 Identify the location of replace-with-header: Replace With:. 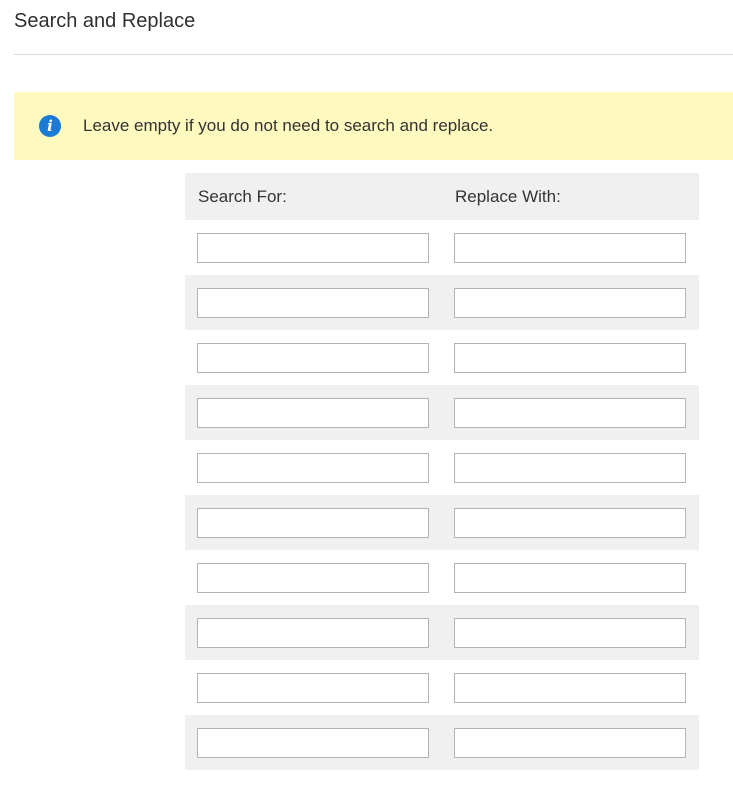
(508, 196).